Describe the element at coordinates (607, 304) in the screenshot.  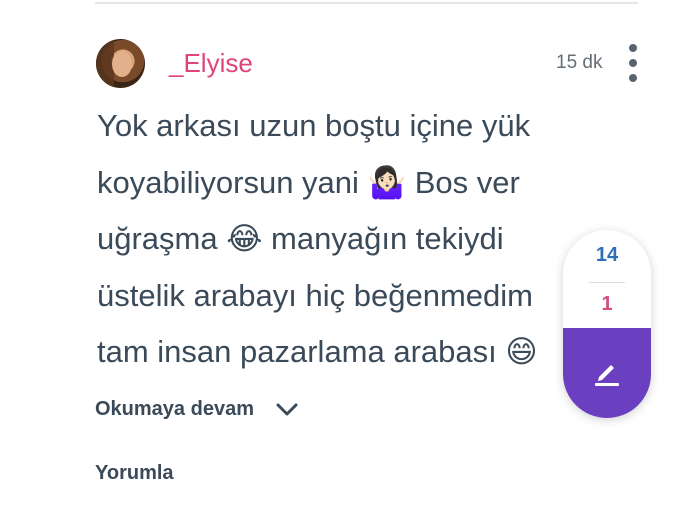
I see `downvote-count: 1` at that location.